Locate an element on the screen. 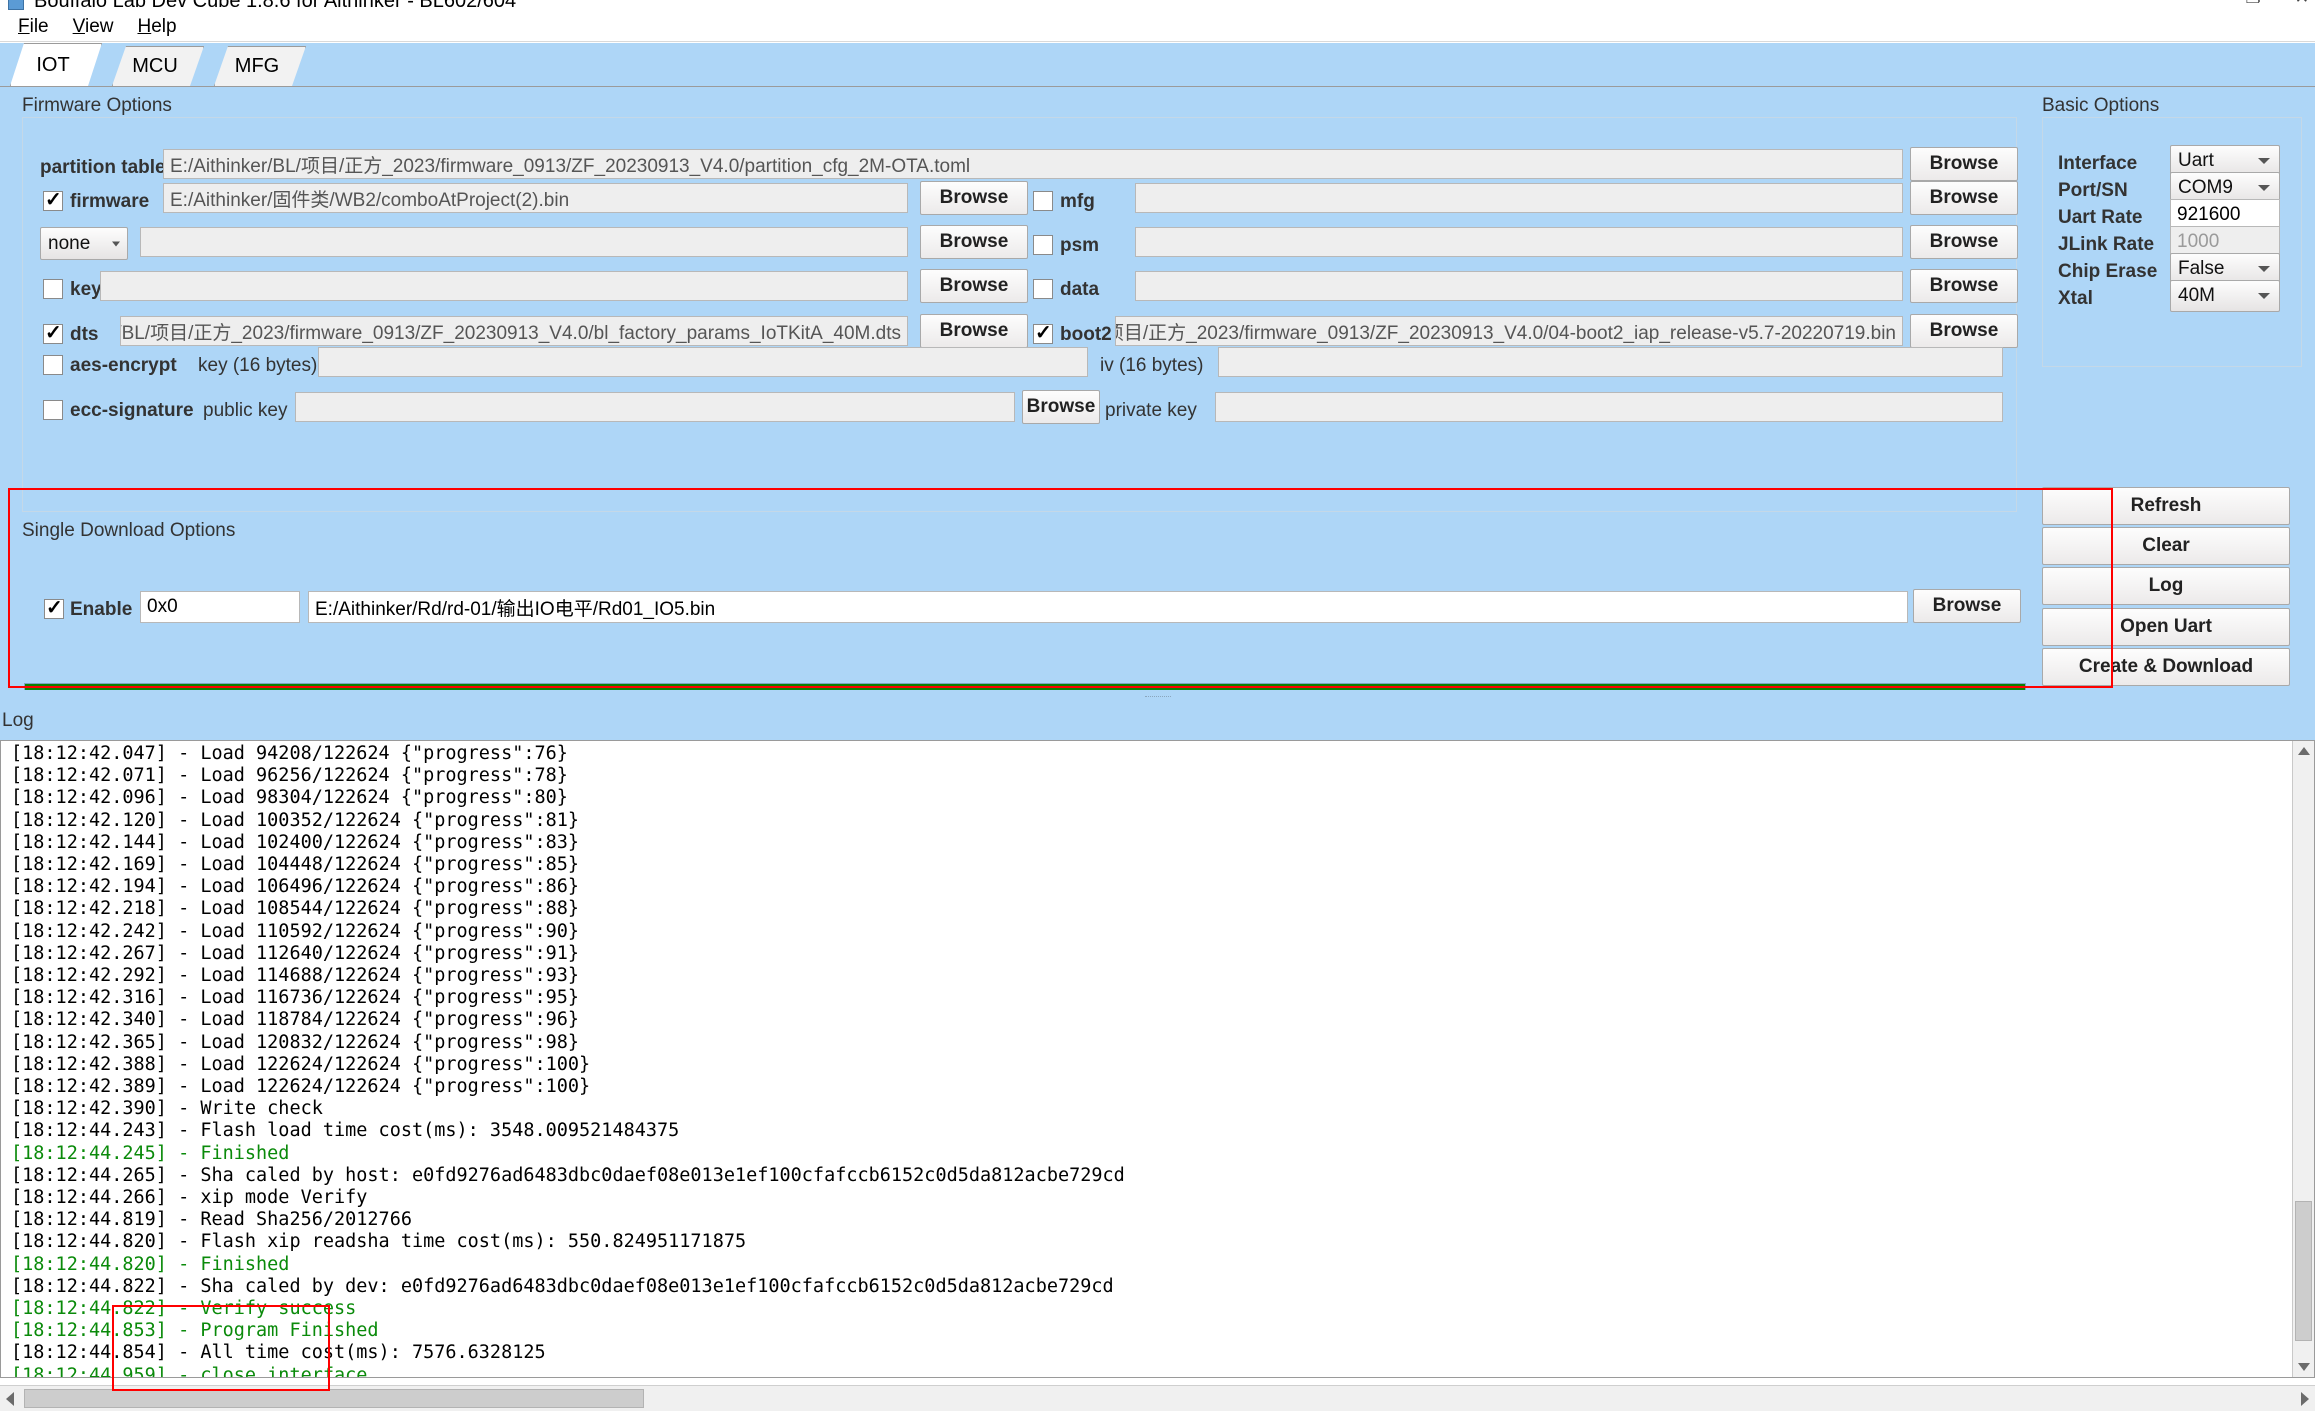 The image size is (2315, 1411). scroll-left-icon is located at coordinates (10, 1398).